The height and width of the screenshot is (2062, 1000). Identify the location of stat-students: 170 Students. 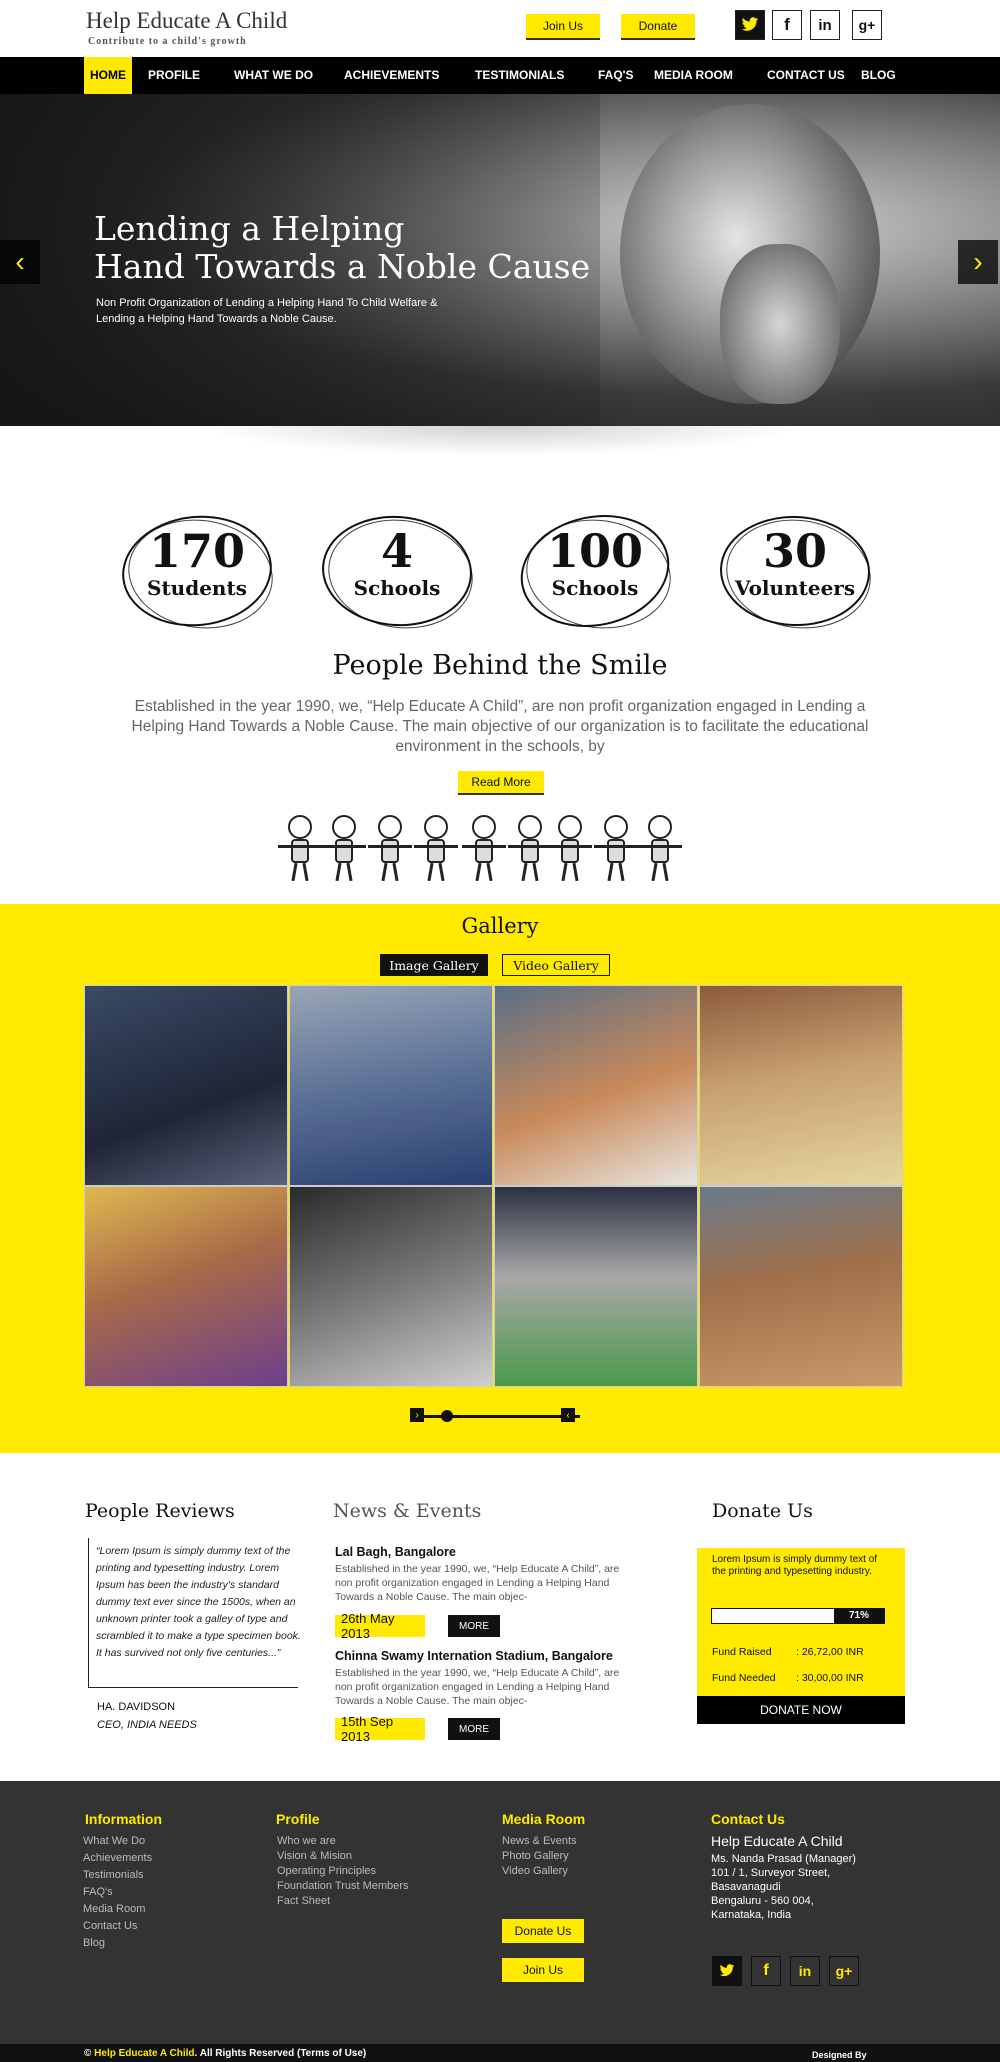
(198, 573).